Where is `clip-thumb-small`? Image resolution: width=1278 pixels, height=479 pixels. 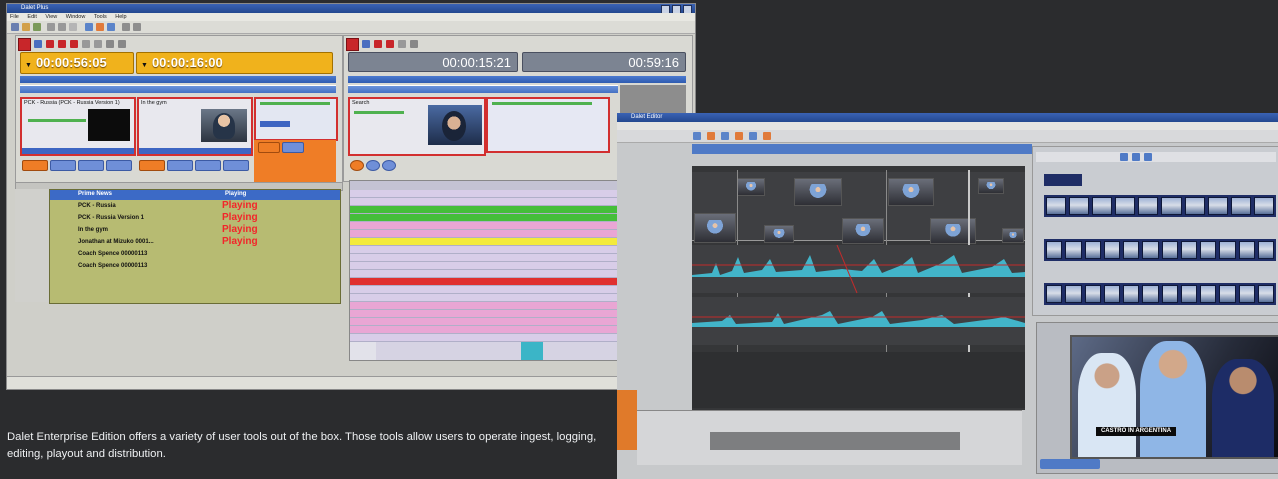 clip-thumb-small is located at coordinates (1063, 180).